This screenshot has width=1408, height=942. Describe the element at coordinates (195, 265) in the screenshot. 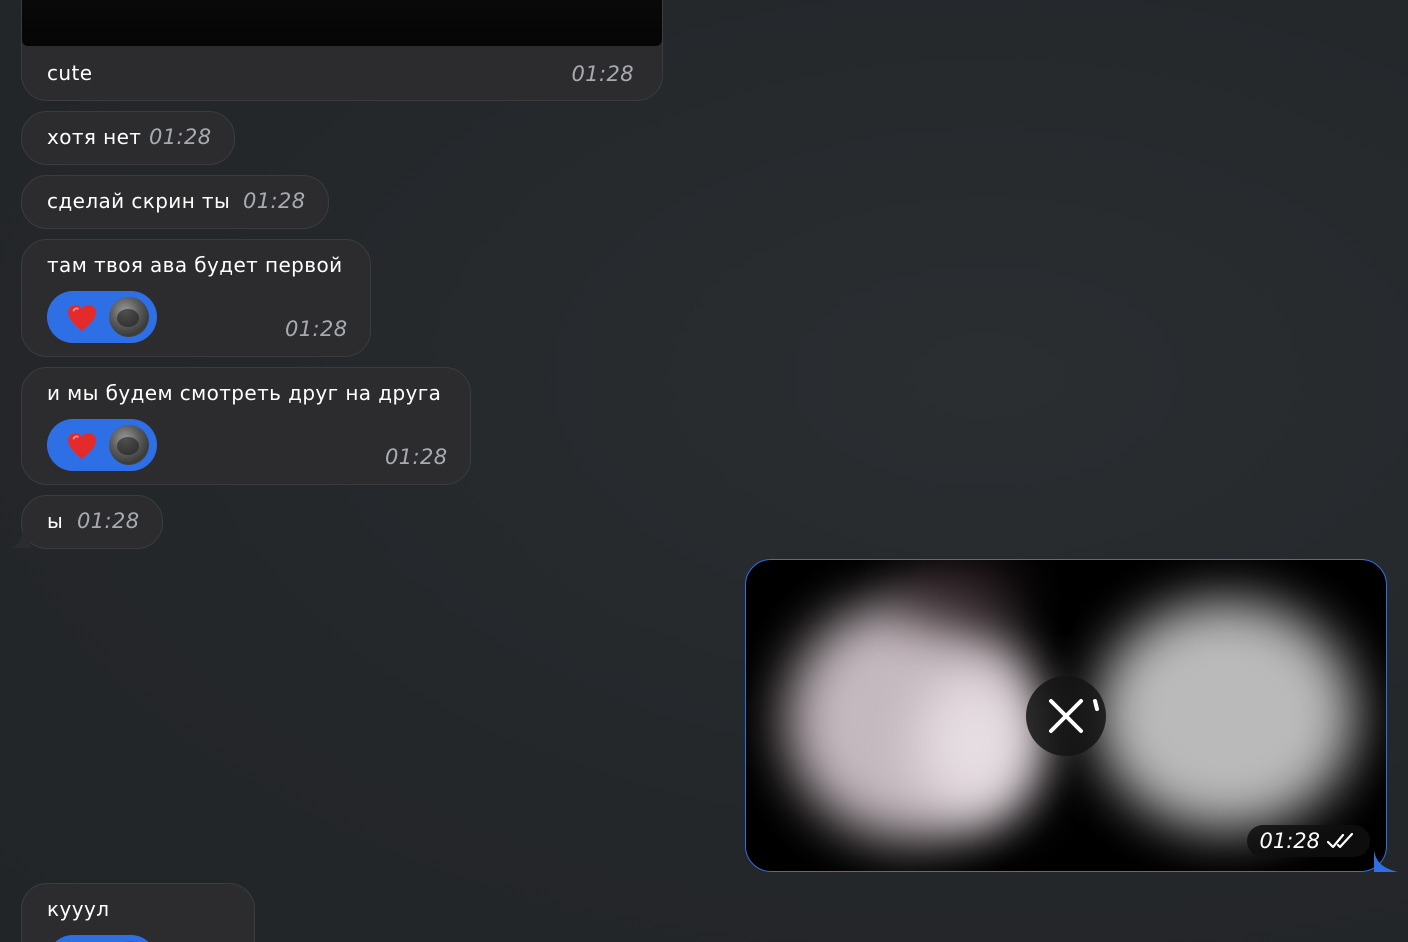

I see `message-text: там твоя ава будет первой` at that location.